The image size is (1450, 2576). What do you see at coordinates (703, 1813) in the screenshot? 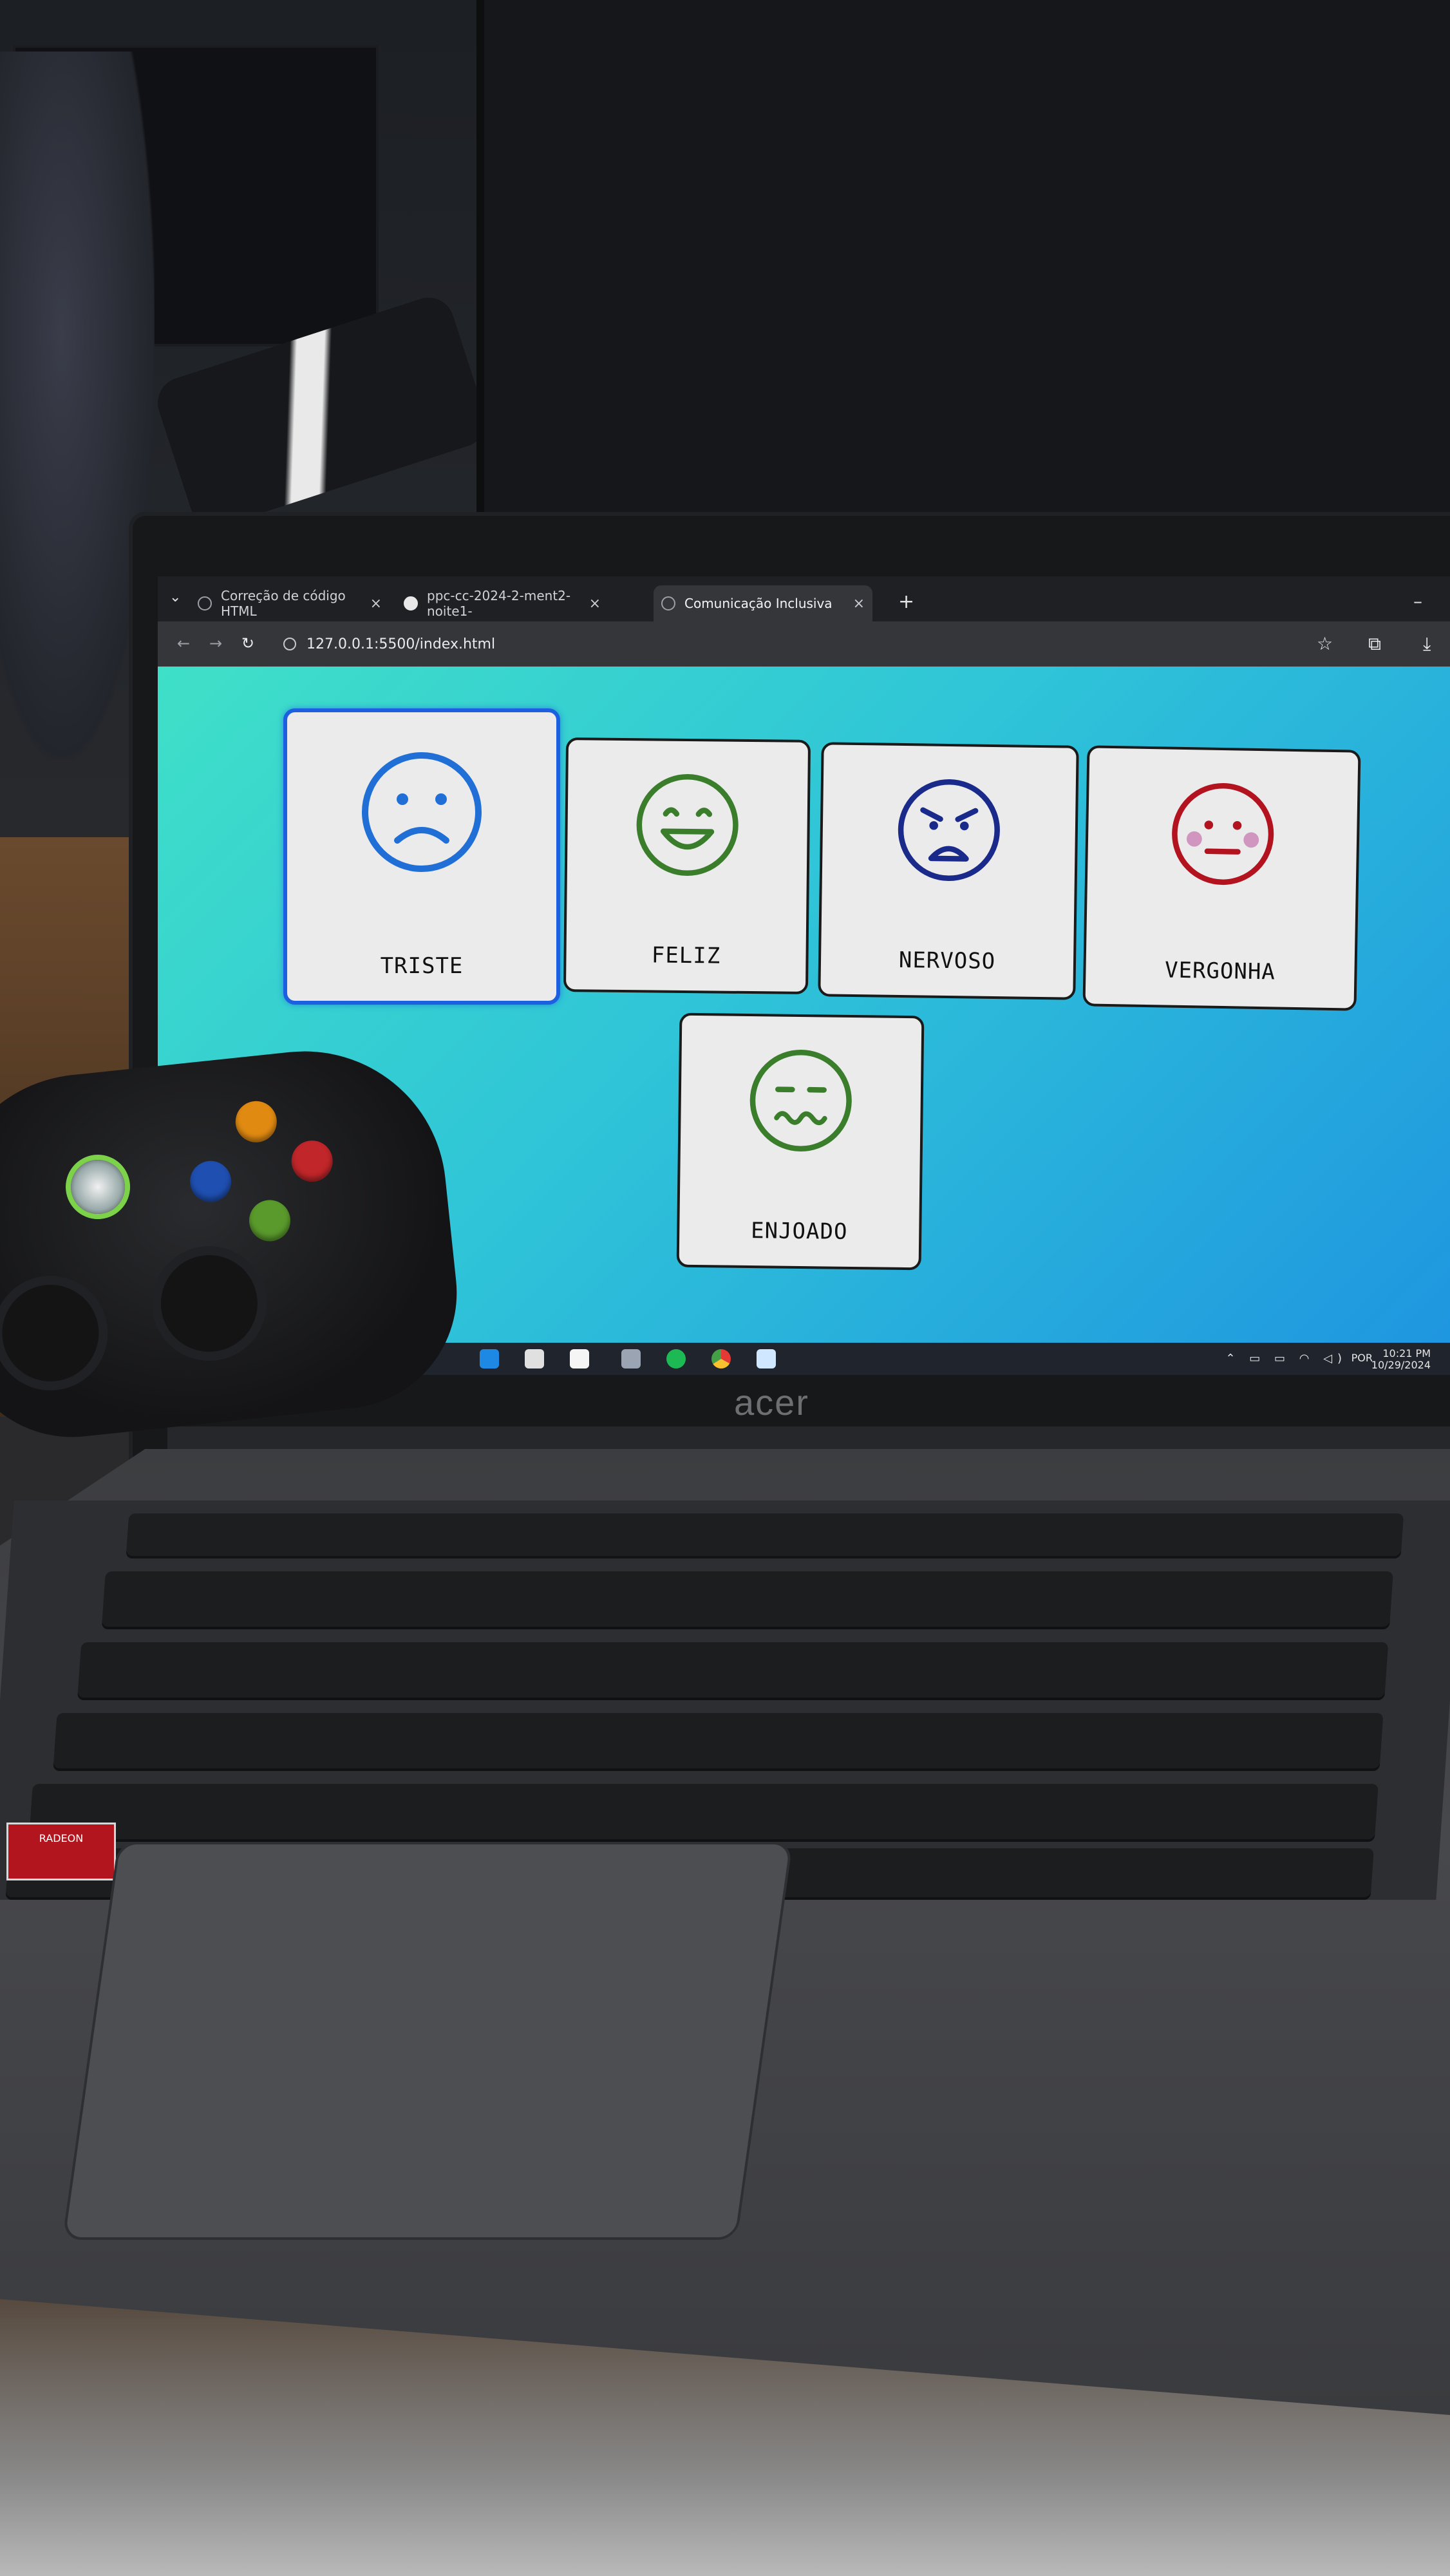
I see `shift-key-row` at bounding box center [703, 1813].